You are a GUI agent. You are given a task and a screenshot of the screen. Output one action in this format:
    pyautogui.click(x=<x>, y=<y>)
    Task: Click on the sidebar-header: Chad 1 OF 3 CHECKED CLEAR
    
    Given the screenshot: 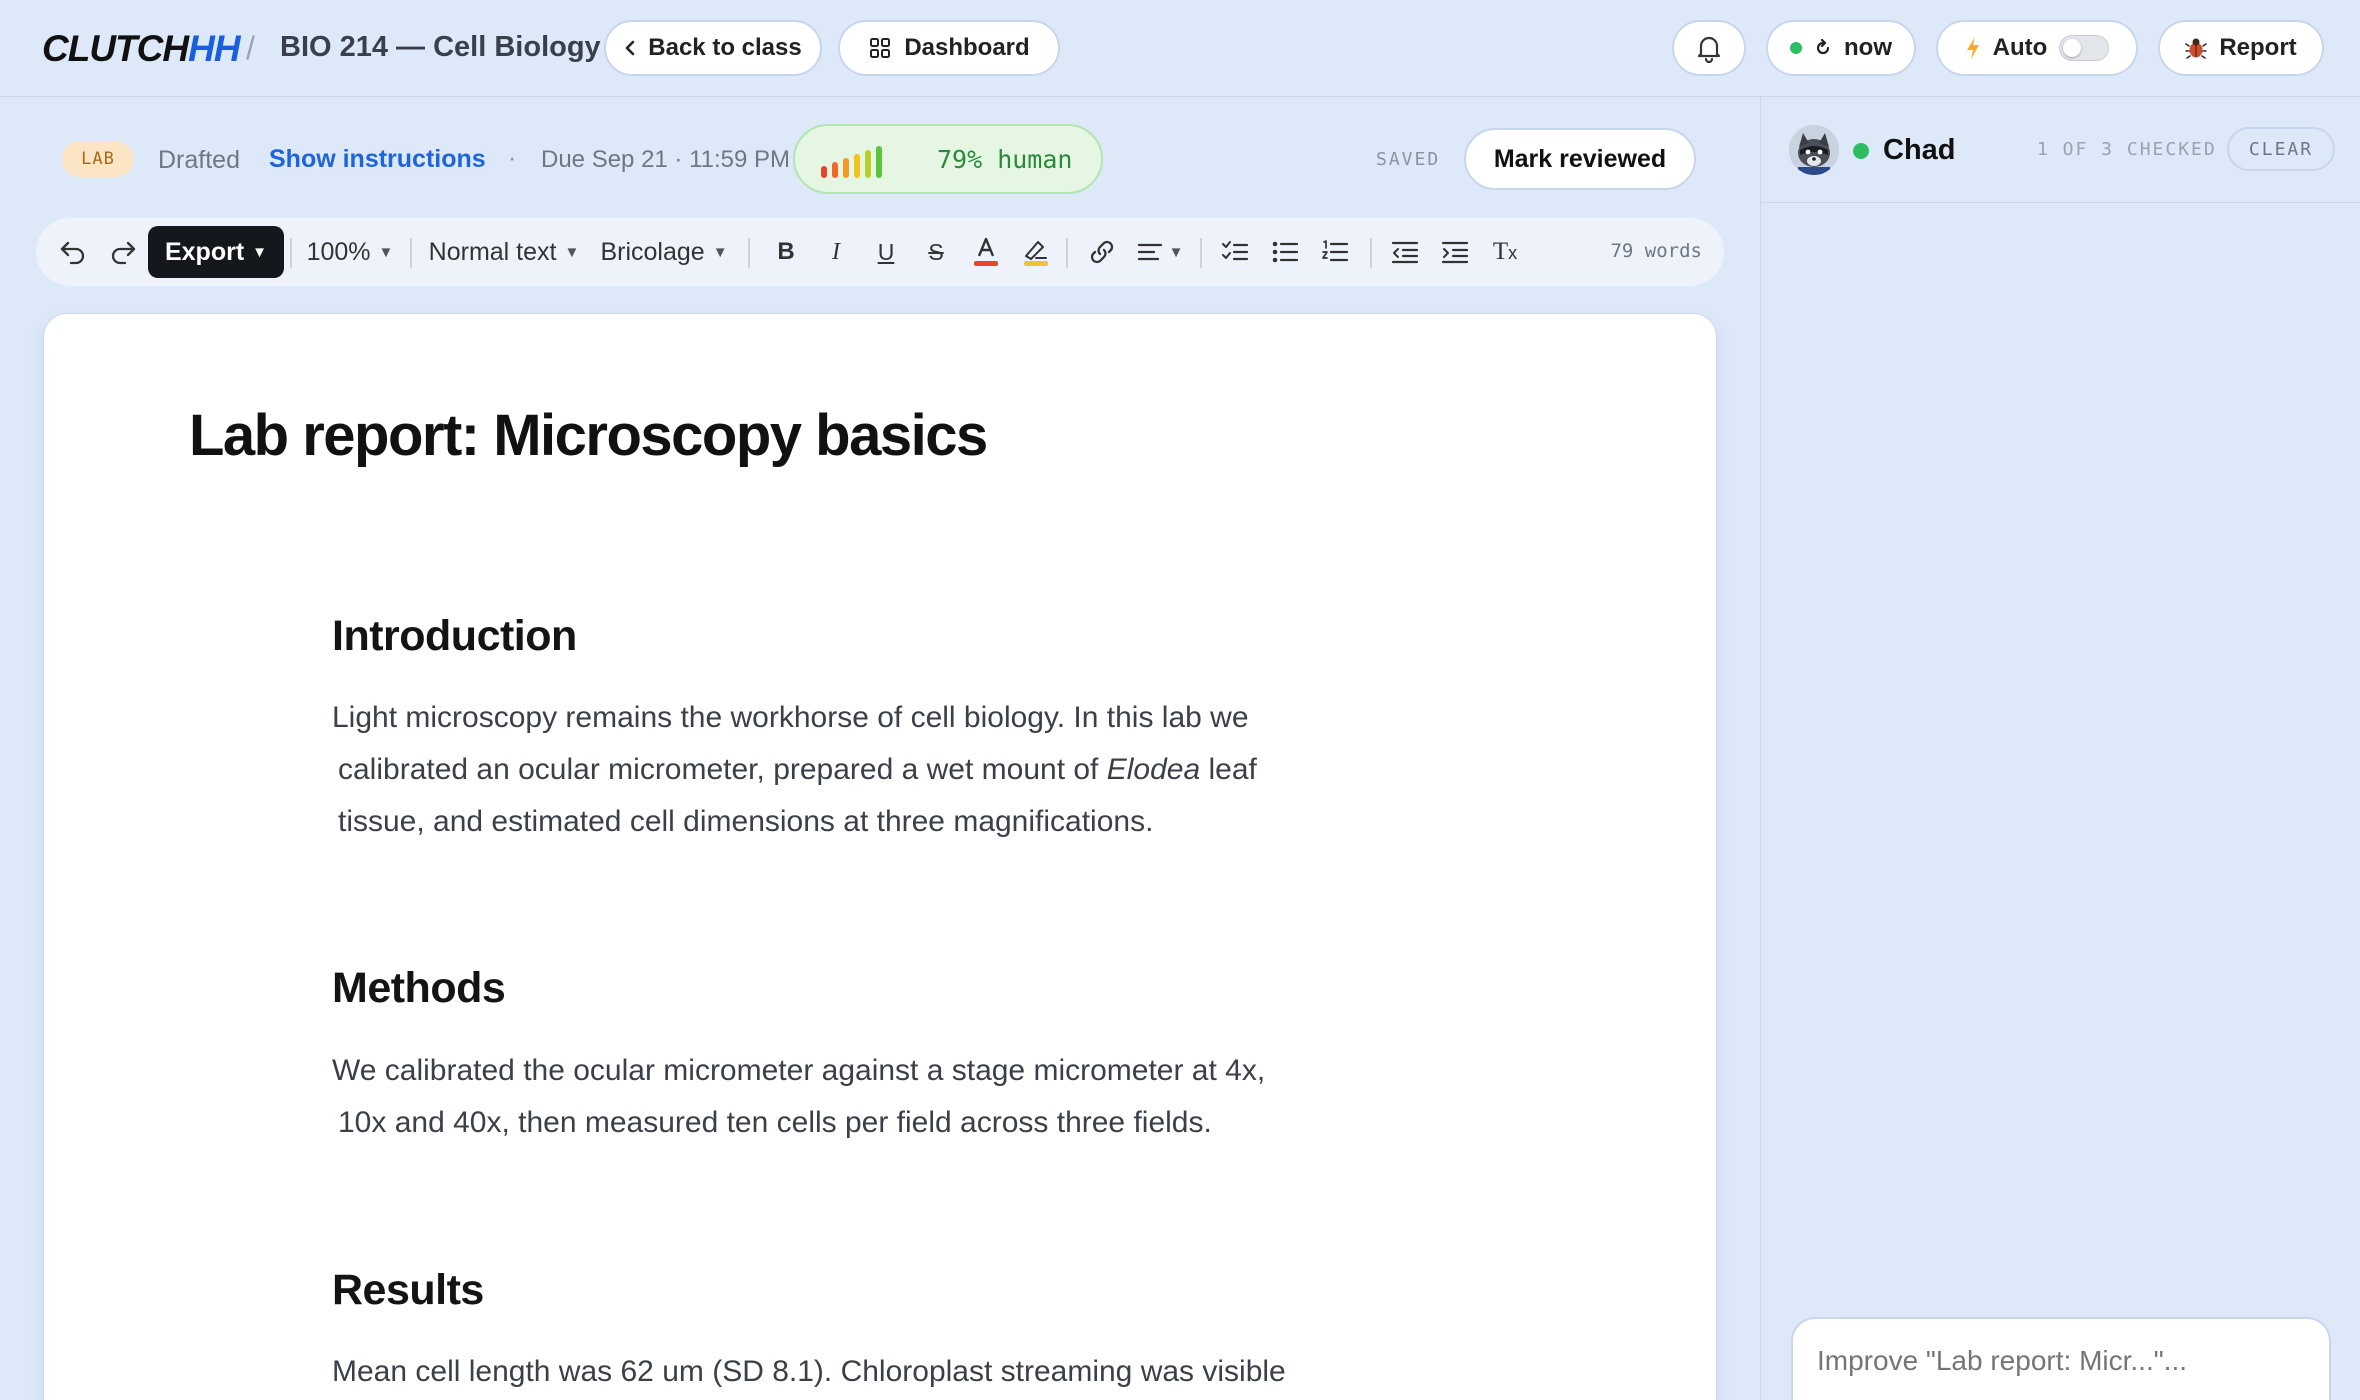 What is the action you would take?
    pyautogui.click(x=2060, y=150)
    